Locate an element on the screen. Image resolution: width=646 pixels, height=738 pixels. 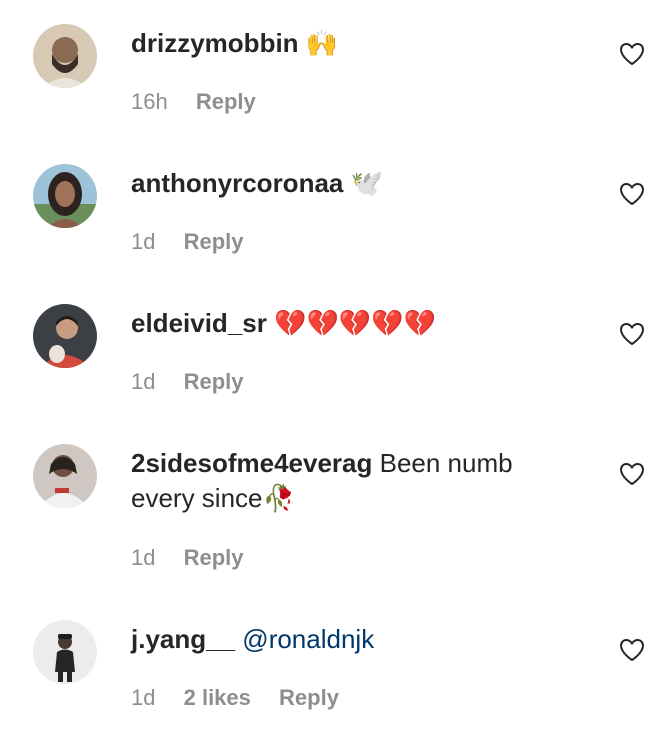
comment-time: 16h is located at coordinates (149, 101).